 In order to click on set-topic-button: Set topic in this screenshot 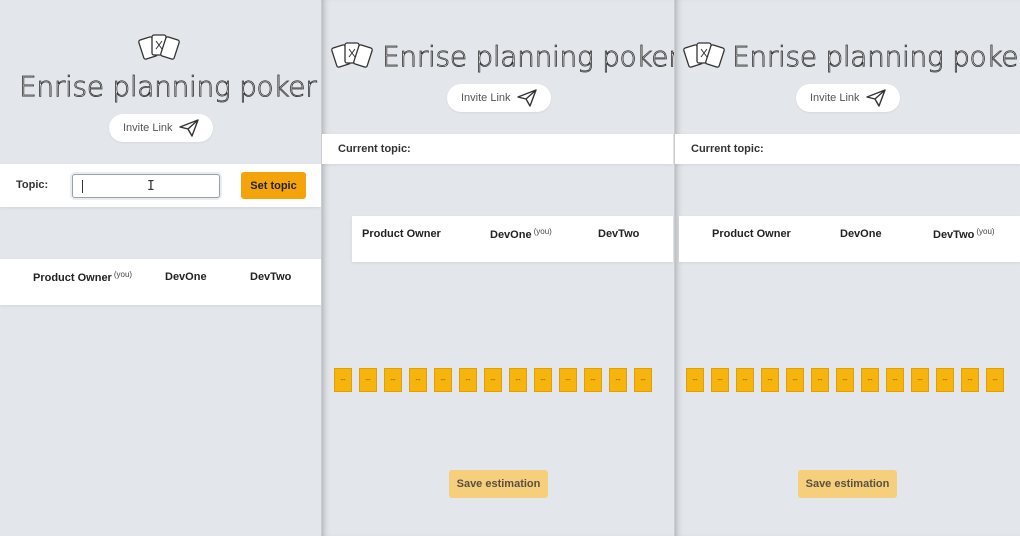, I will do `click(273, 185)`.